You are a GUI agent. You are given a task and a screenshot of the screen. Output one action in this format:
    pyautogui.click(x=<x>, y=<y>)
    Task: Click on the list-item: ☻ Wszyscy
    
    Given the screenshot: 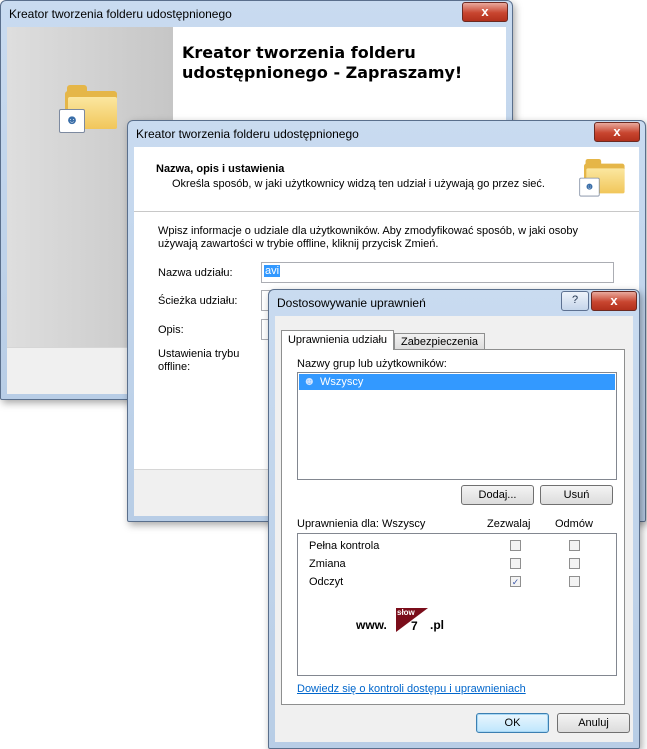 What is the action you would take?
    pyautogui.click(x=457, y=382)
    